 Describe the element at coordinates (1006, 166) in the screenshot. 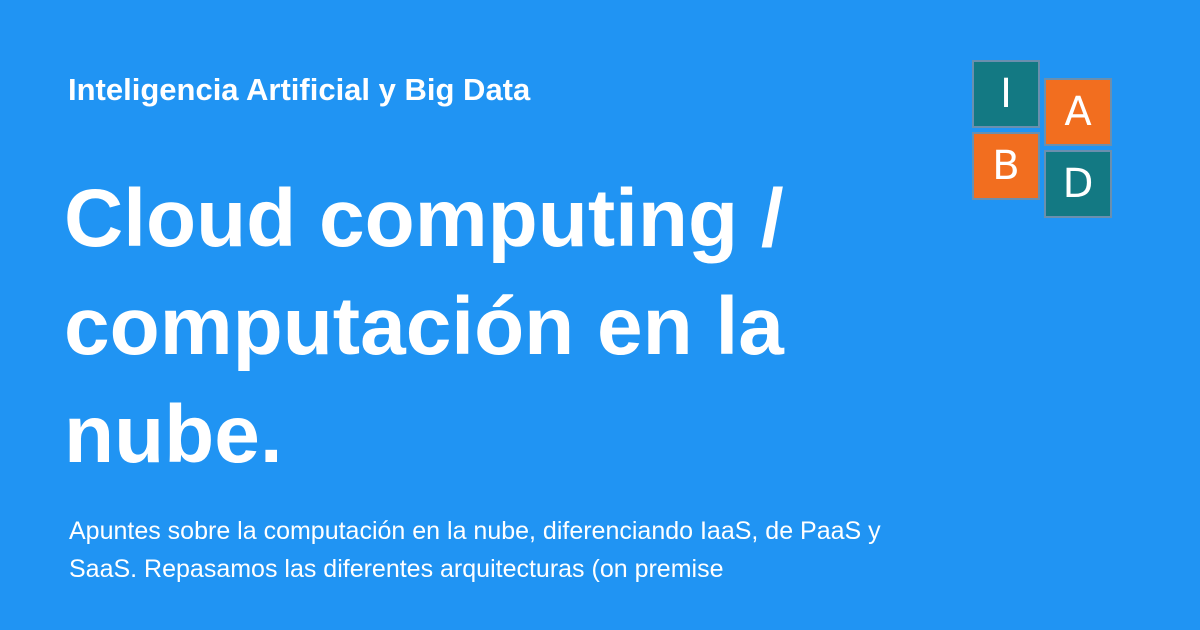

I see `logo-tile-b: B` at that location.